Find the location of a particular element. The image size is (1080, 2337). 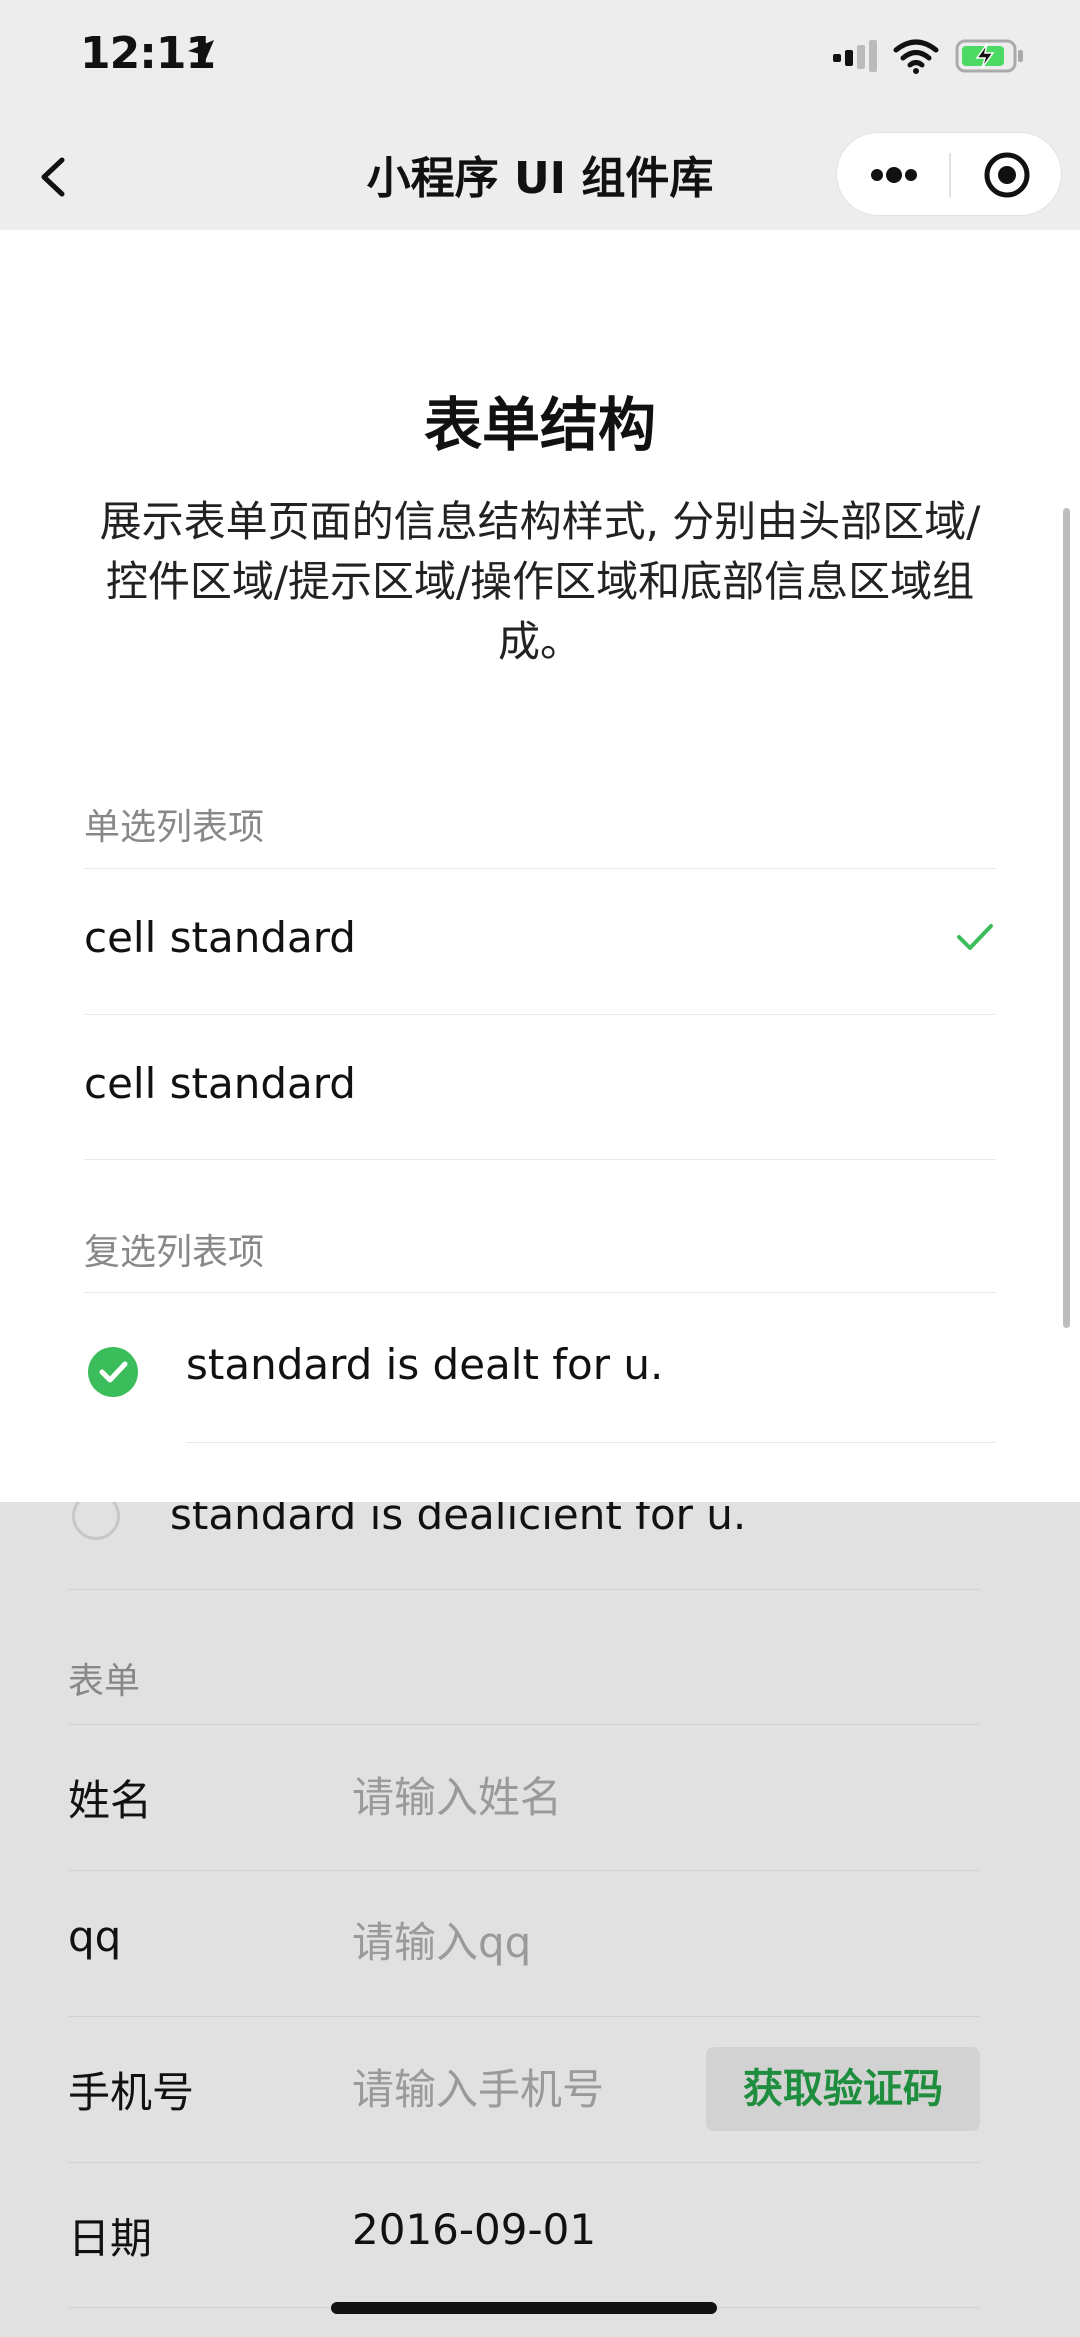

radio-section-label: 单选列表项 is located at coordinates (174, 827).